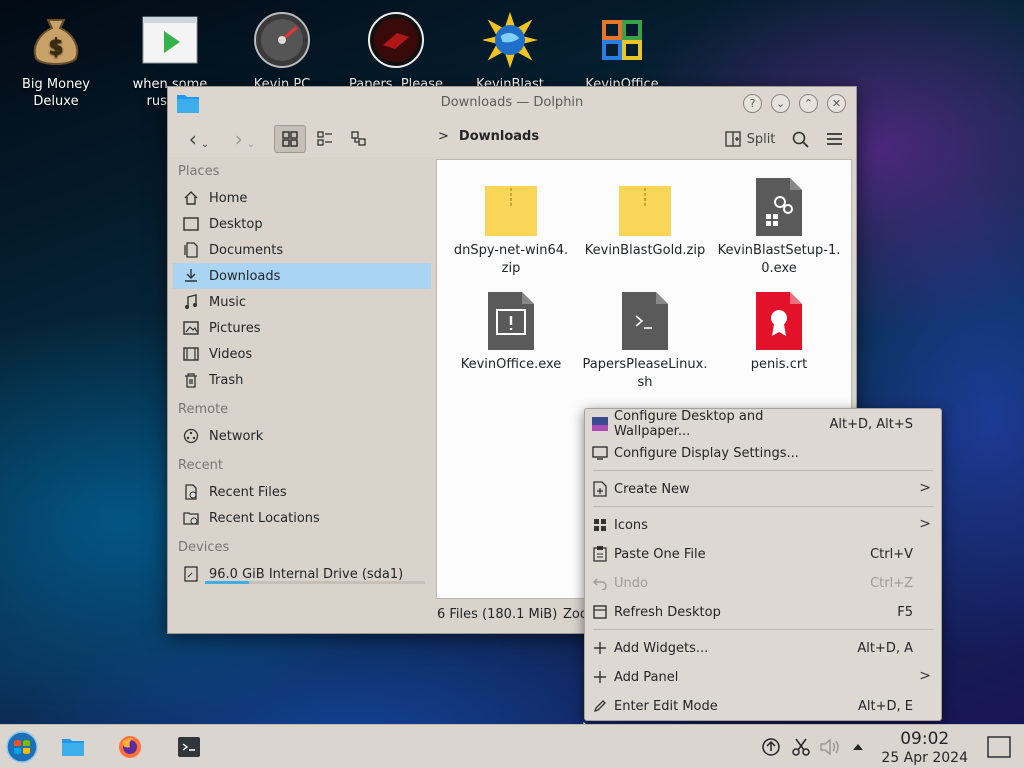 The image size is (1024, 768). What do you see at coordinates (763, 648) in the screenshot?
I see `menu-item-add-widgets: Add Widgets... Alt+D, A` at bounding box center [763, 648].